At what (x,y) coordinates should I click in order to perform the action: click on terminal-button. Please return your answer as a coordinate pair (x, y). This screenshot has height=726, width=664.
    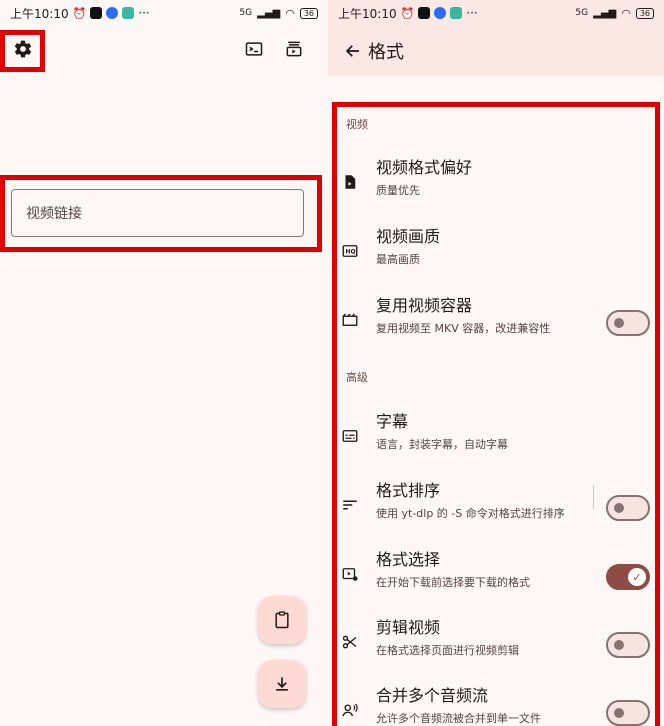
    Looking at the image, I should click on (254, 49).